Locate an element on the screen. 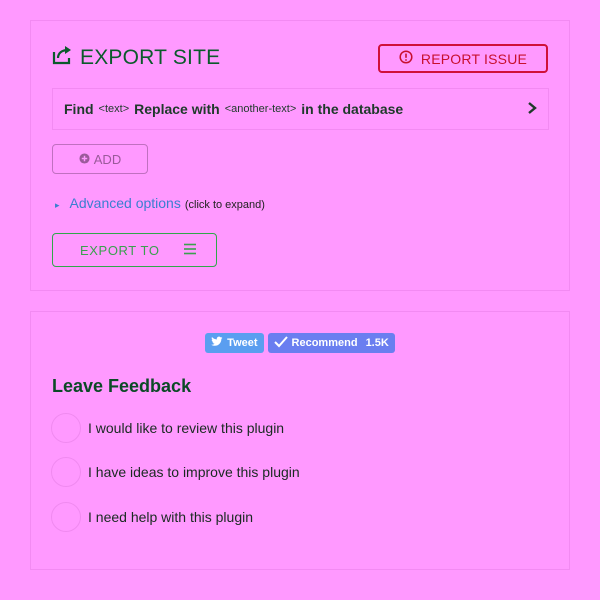  feedback-option-label: I would like to review this plugin is located at coordinates (186, 428).